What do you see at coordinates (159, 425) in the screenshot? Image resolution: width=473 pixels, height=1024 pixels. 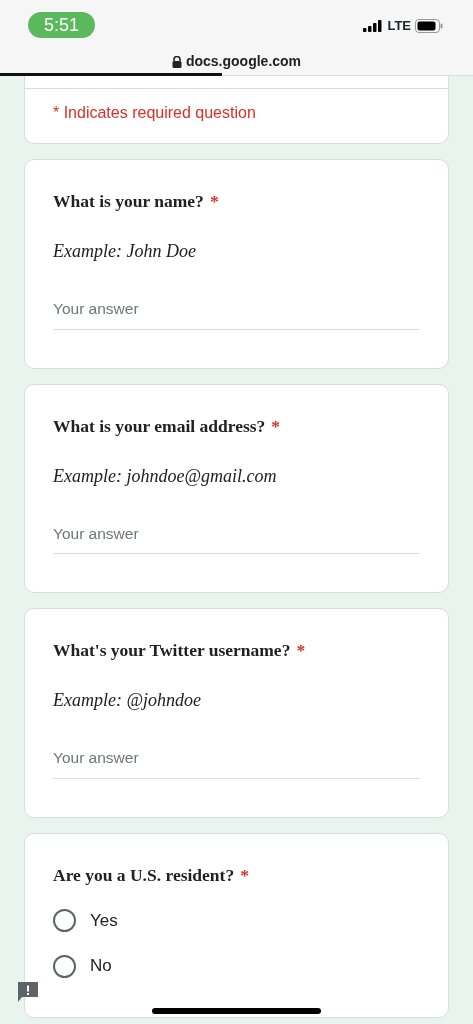 I see `question-title: What is your email address?` at bounding box center [159, 425].